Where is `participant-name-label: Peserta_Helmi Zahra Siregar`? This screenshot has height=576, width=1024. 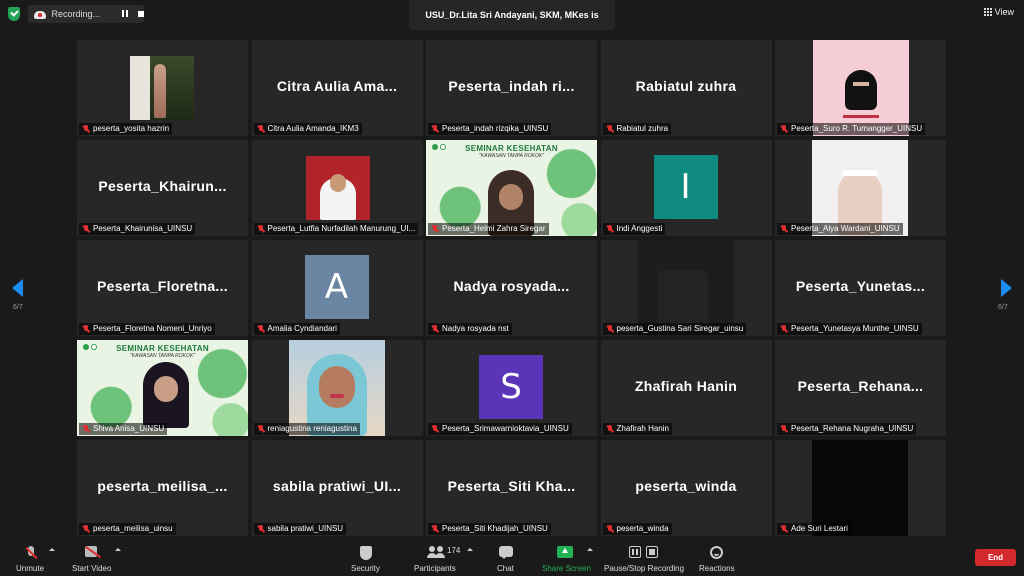
participant-name-label: Peserta_Helmi Zahra Siregar is located at coordinates (488, 229).